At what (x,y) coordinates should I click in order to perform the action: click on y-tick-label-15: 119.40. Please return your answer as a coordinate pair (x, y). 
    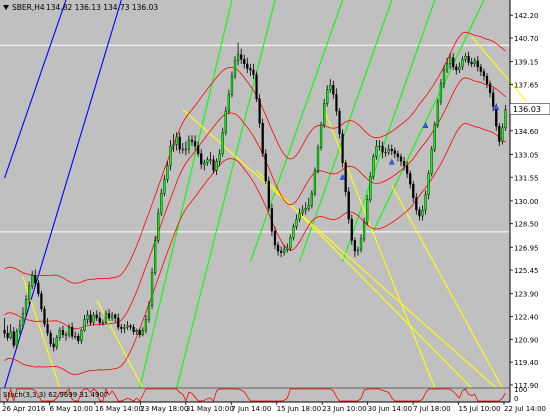
    Looking at the image, I should click on (526, 363).